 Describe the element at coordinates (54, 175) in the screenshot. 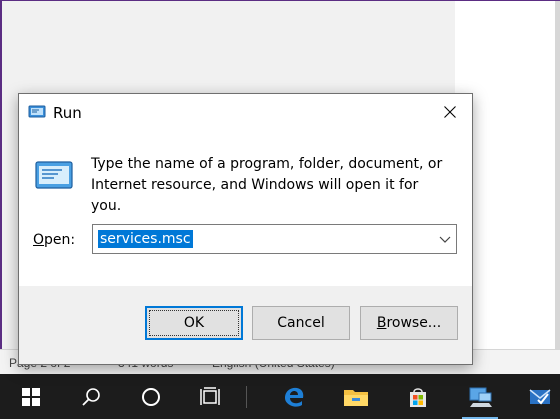

I see `run-program-icon` at that location.